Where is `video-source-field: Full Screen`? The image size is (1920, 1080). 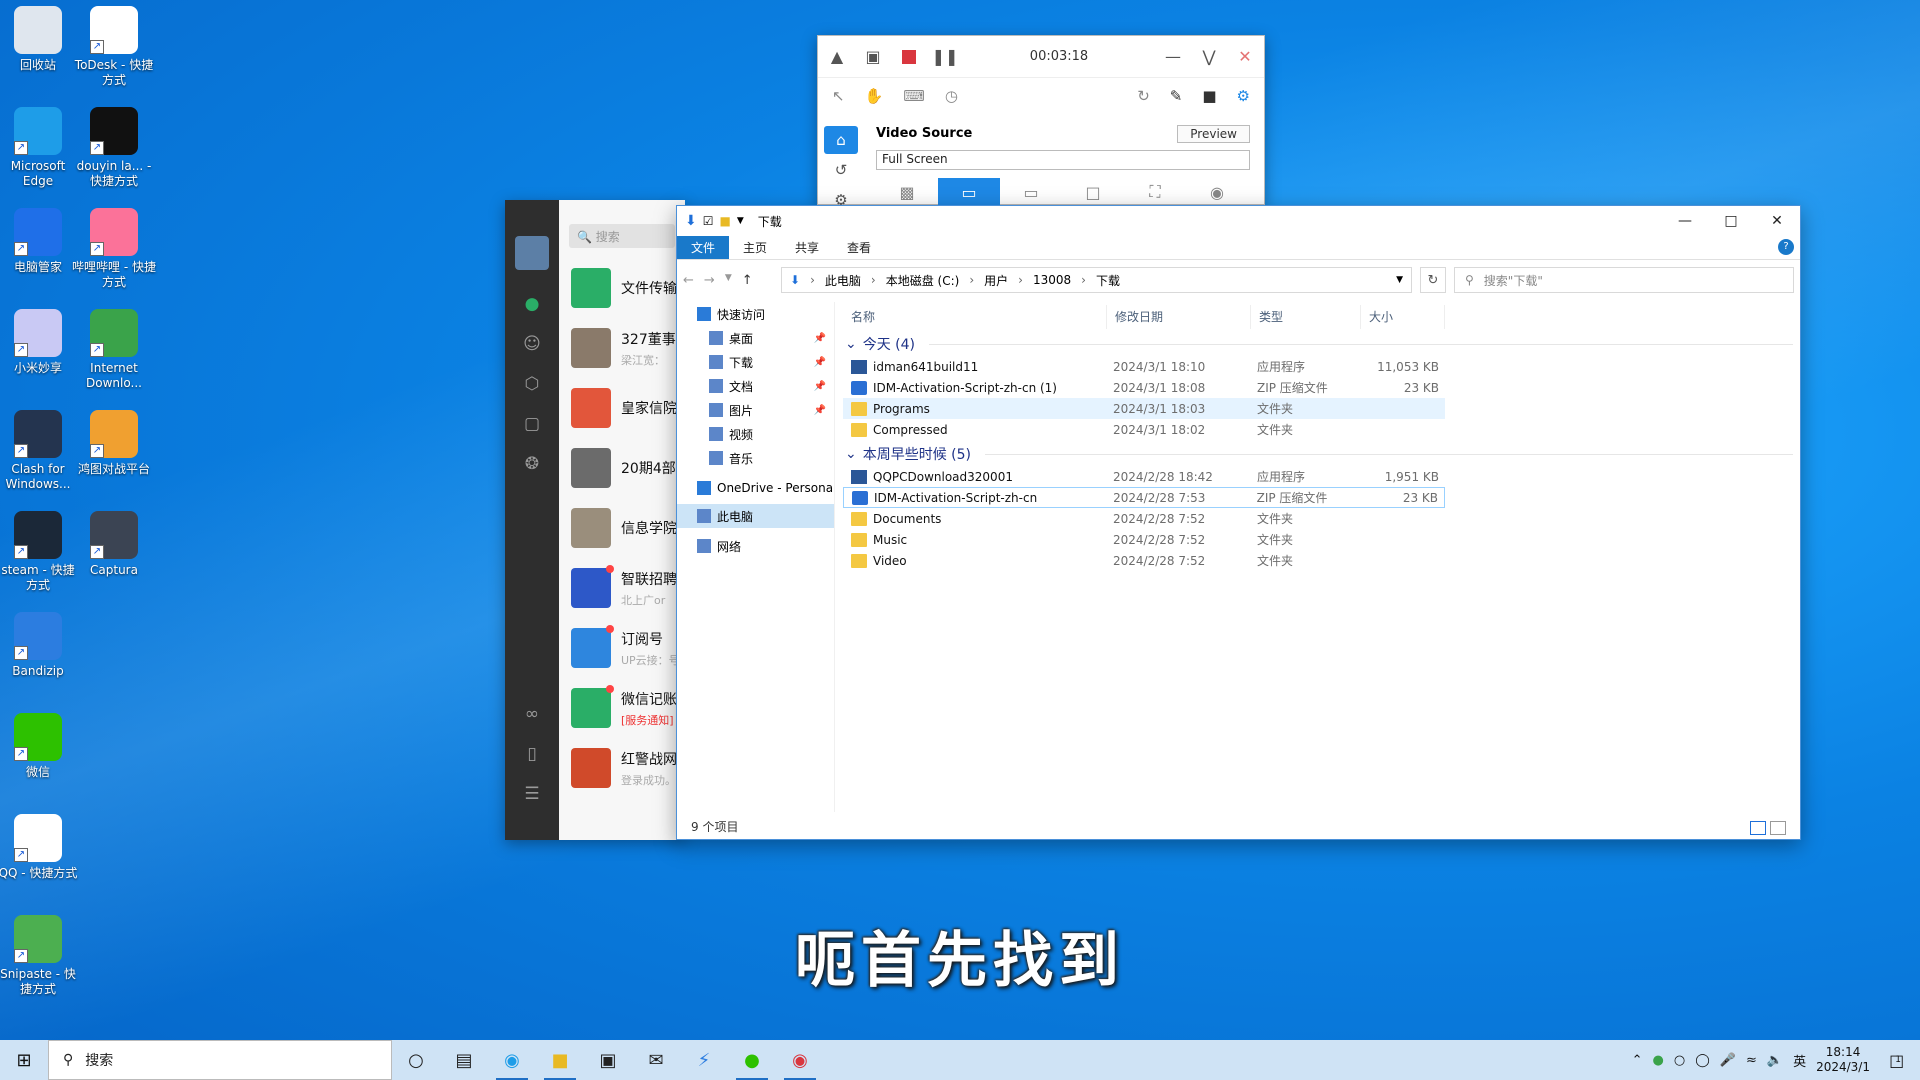
video-source-field: Full Screen is located at coordinates (1063, 160).